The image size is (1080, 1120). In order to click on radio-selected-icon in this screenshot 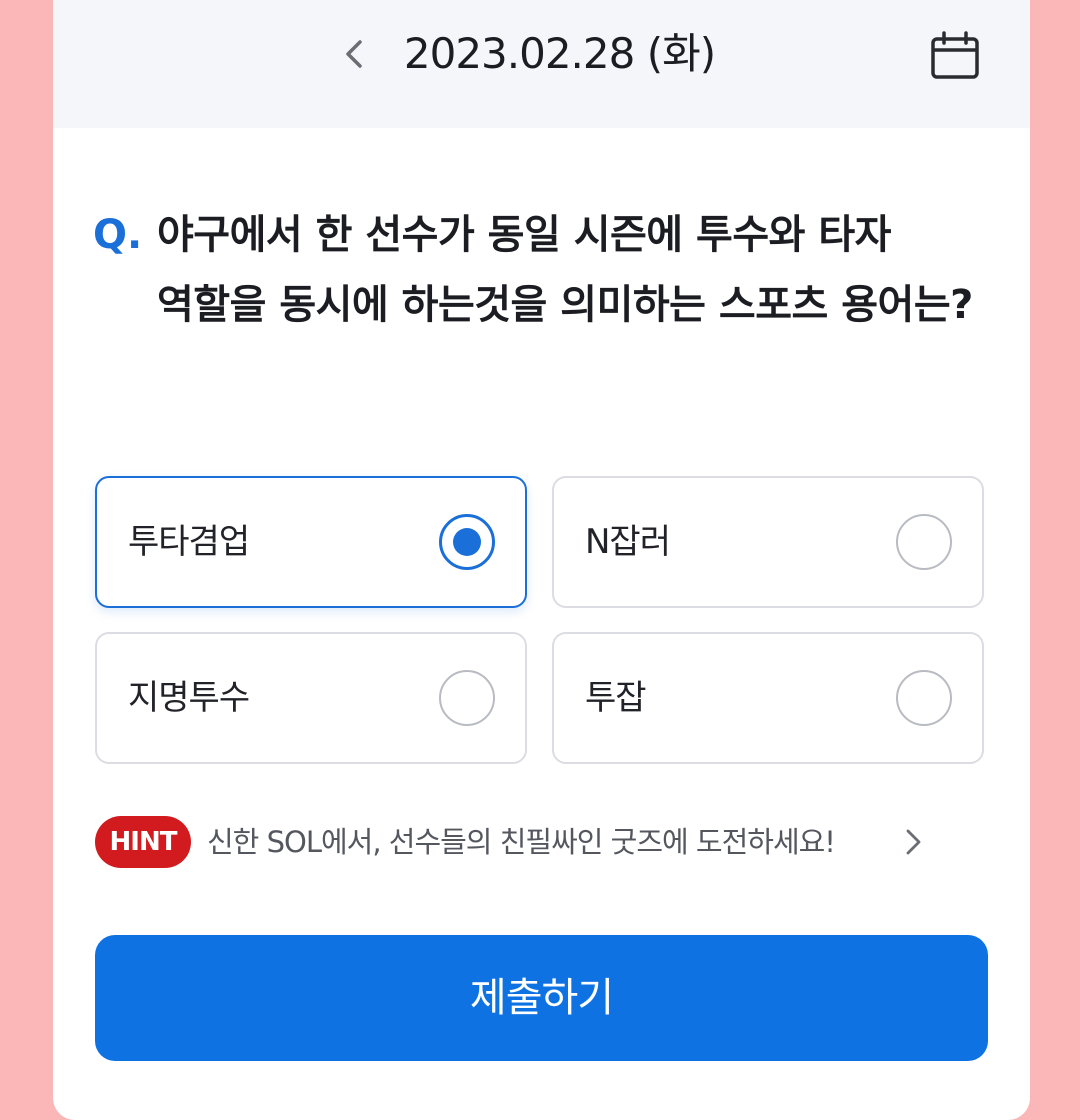, I will do `click(467, 542)`.